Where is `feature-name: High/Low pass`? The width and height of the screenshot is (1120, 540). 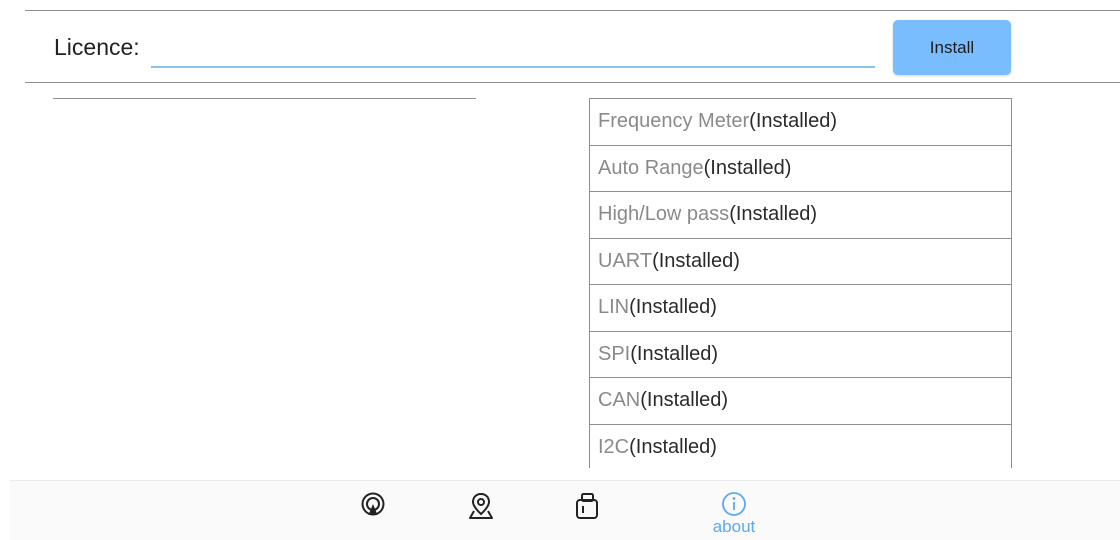 feature-name: High/Low pass is located at coordinates (664, 214).